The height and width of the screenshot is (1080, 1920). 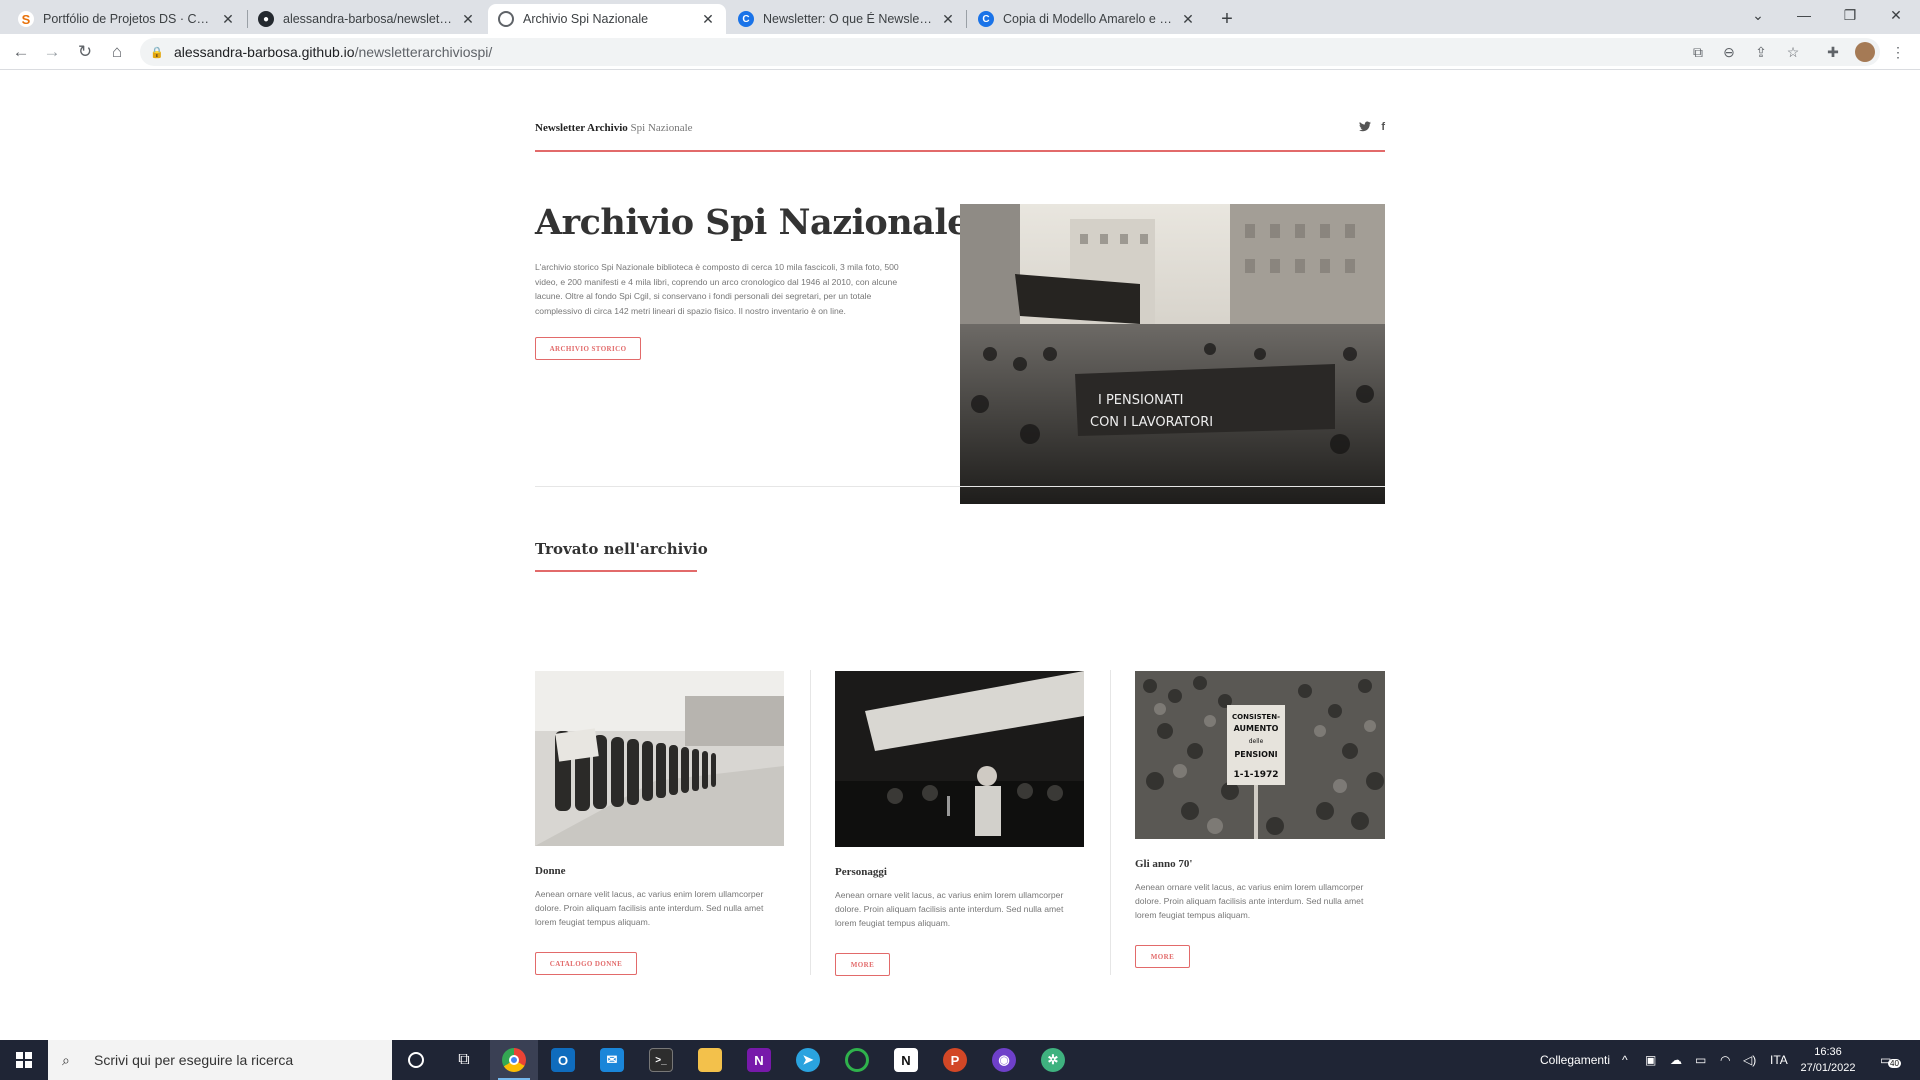 What do you see at coordinates (847, 19) in the screenshot?
I see `browser-tab: C Newsletter: O que É Newsletter? ✕` at bounding box center [847, 19].